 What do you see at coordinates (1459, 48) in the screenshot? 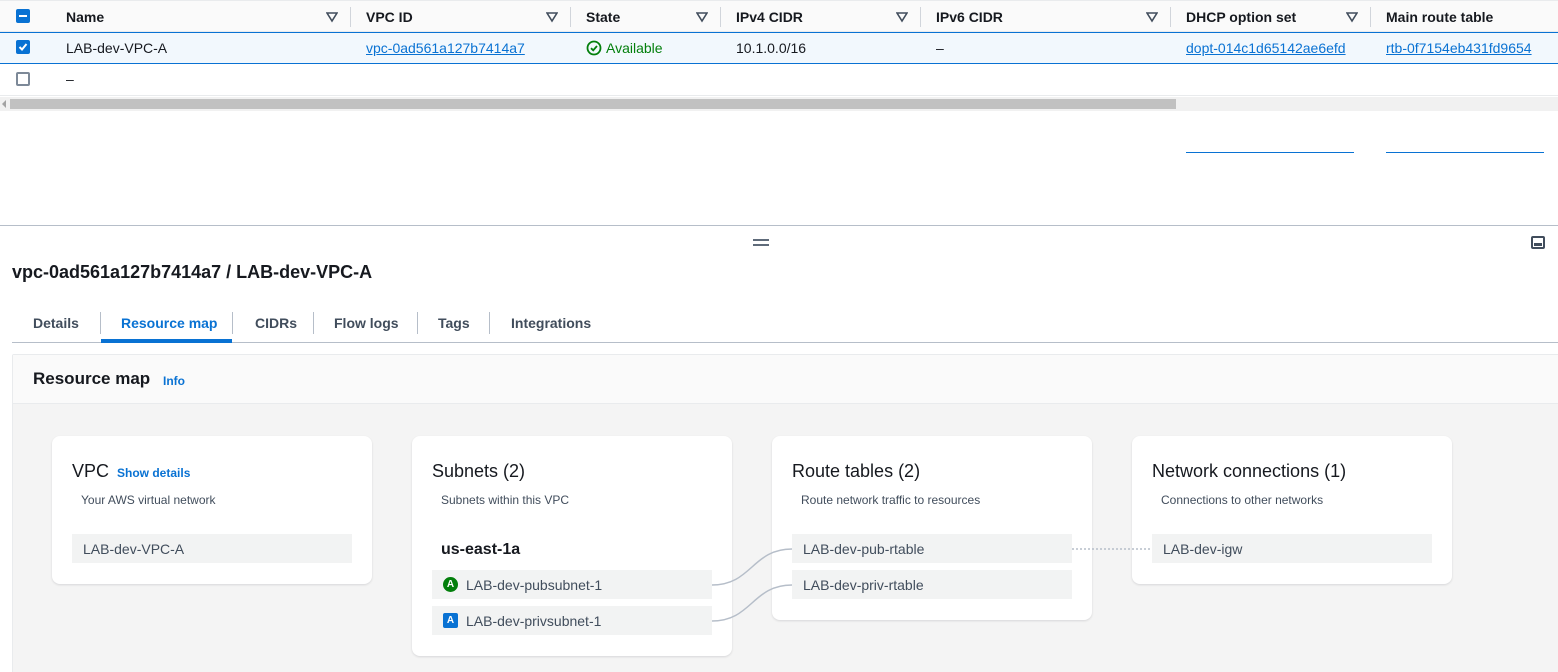
I see `main-route-table-link: rtb-0f7154eb431fd9654` at bounding box center [1459, 48].